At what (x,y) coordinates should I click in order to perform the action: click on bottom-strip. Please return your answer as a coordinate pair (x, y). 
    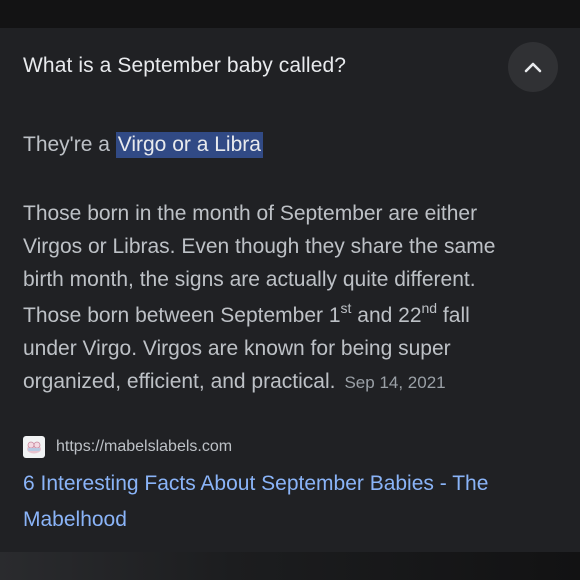
    Looking at the image, I should click on (290, 566).